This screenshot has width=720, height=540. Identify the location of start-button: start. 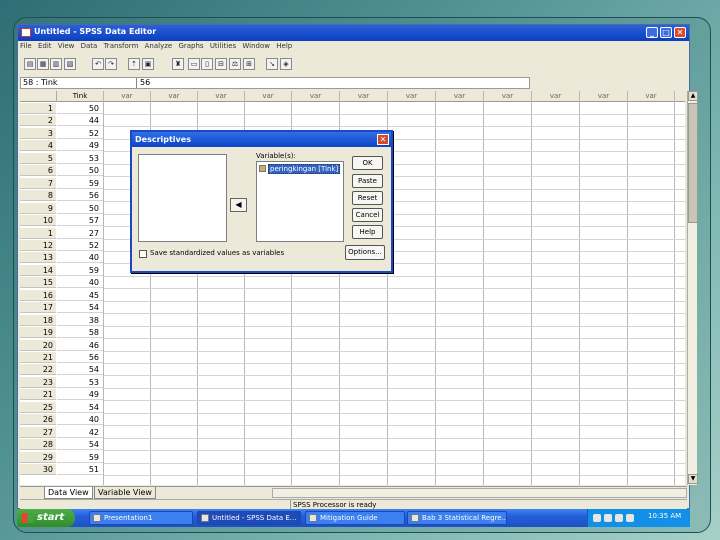
(46, 518).